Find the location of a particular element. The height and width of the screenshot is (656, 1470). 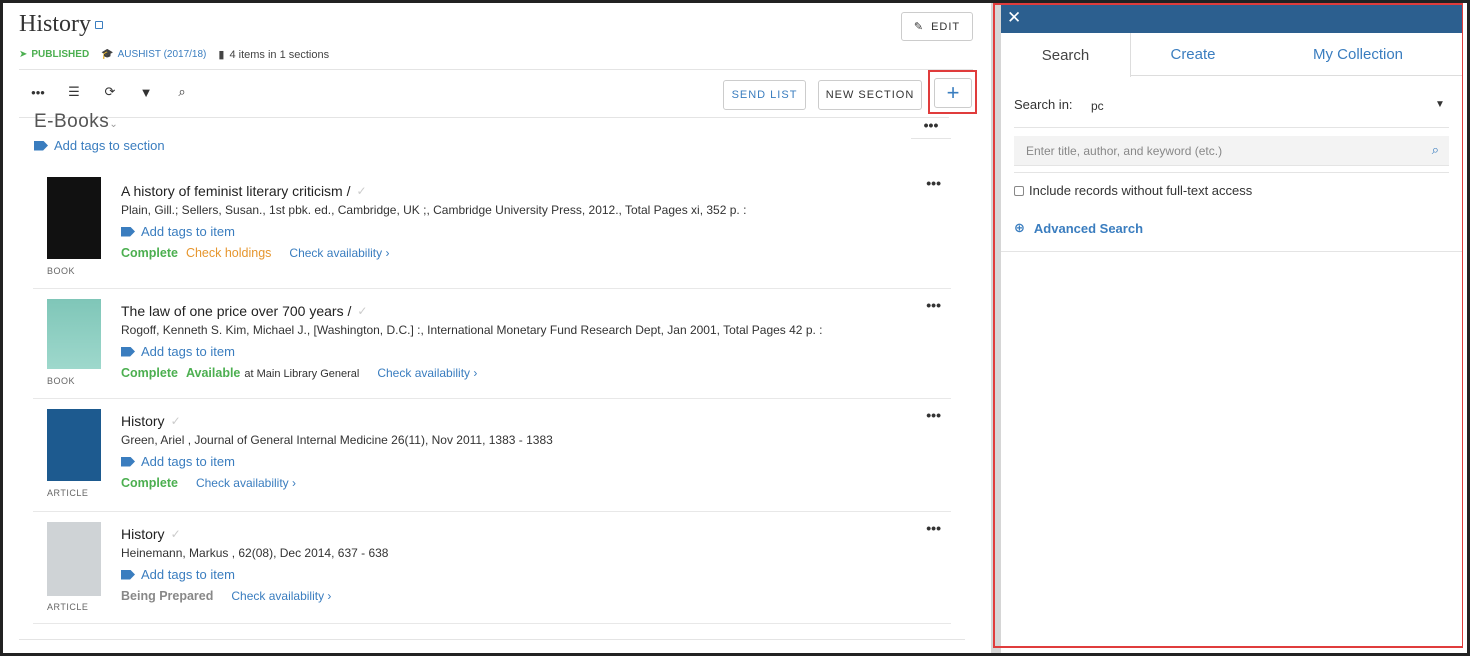

tab-create: Create is located at coordinates (1193, 54).